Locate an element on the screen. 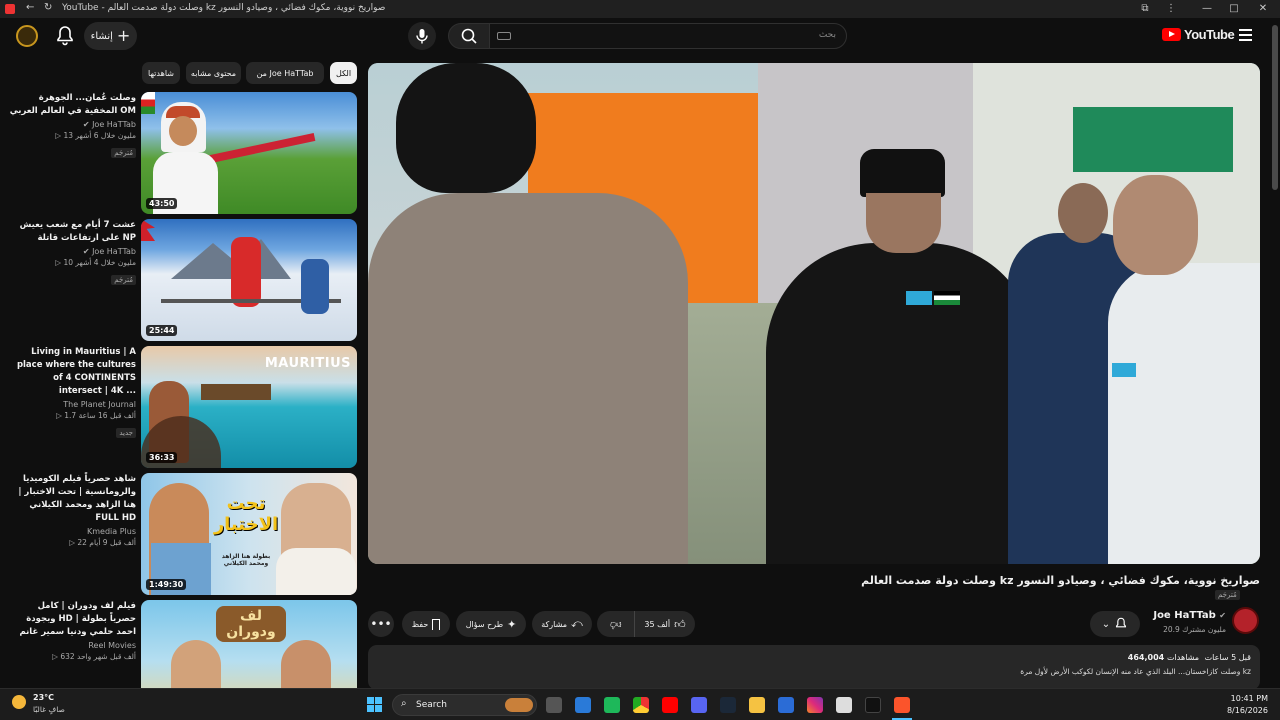 The width and height of the screenshot is (1280, 720). channel-avatar is located at coordinates (1245, 620).